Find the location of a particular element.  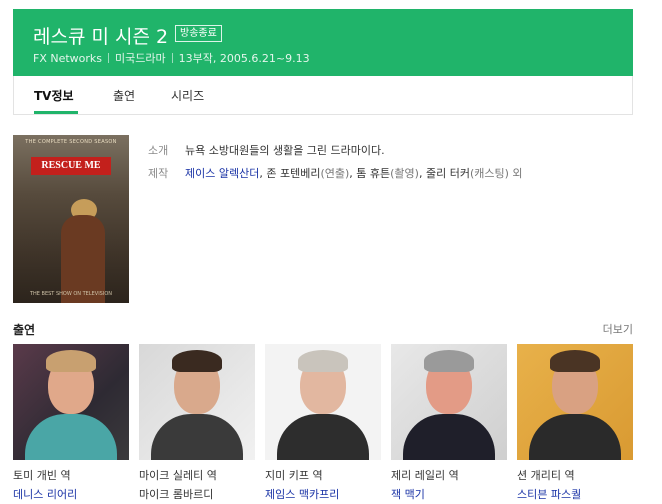

episodes-dates: 13부작, 2005.6.21~9.13 is located at coordinates (244, 58).